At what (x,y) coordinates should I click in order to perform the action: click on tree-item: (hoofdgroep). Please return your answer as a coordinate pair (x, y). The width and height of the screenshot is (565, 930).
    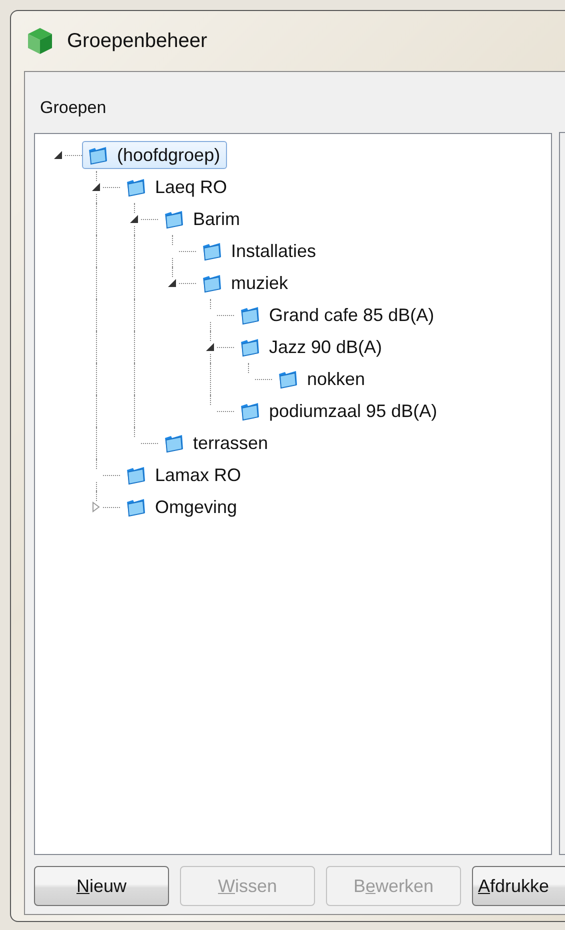
    Looking at the image, I should click on (155, 155).